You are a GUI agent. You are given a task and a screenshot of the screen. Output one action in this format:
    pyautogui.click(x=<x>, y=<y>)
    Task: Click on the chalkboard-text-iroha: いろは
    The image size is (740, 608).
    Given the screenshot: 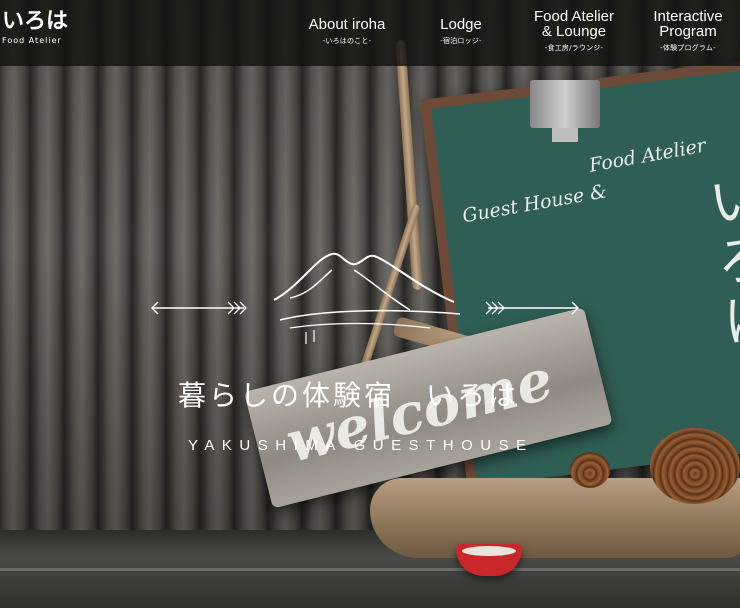 What is the action you would take?
    pyautogui.click(x=718, y=262)
    